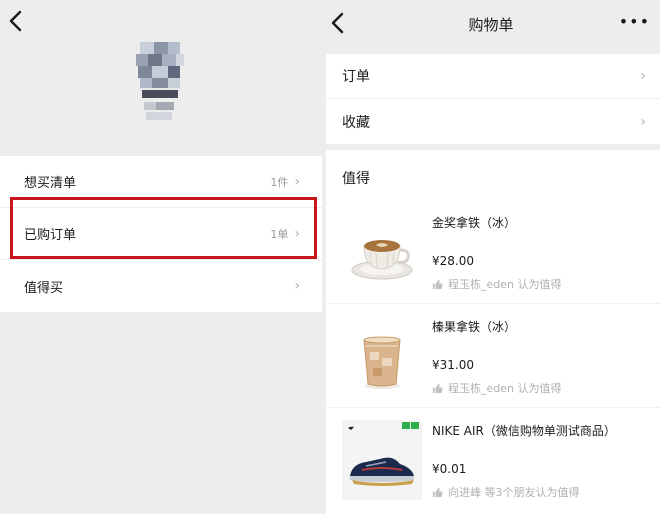 This screenshot has height=514, width=660. I want to click on purchased-orders-row: 已购订单 1单 ›, so click(161, 234).